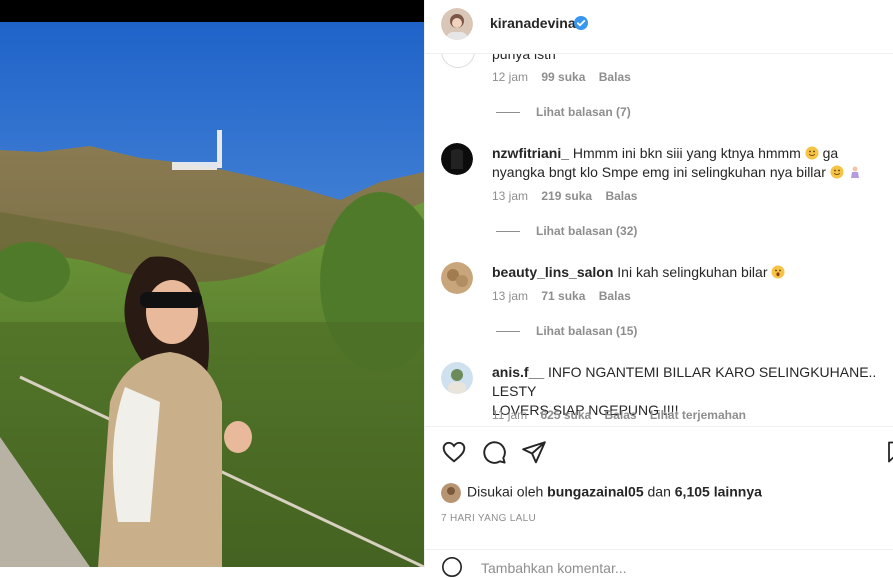  I want to click on likes-middle: dan, so click(659, 491).